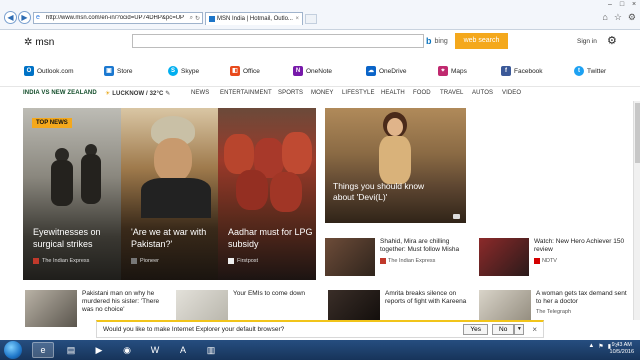  I want to click on card-headline: Watch: New Hero Achiever 150 review, so click(581, 246).